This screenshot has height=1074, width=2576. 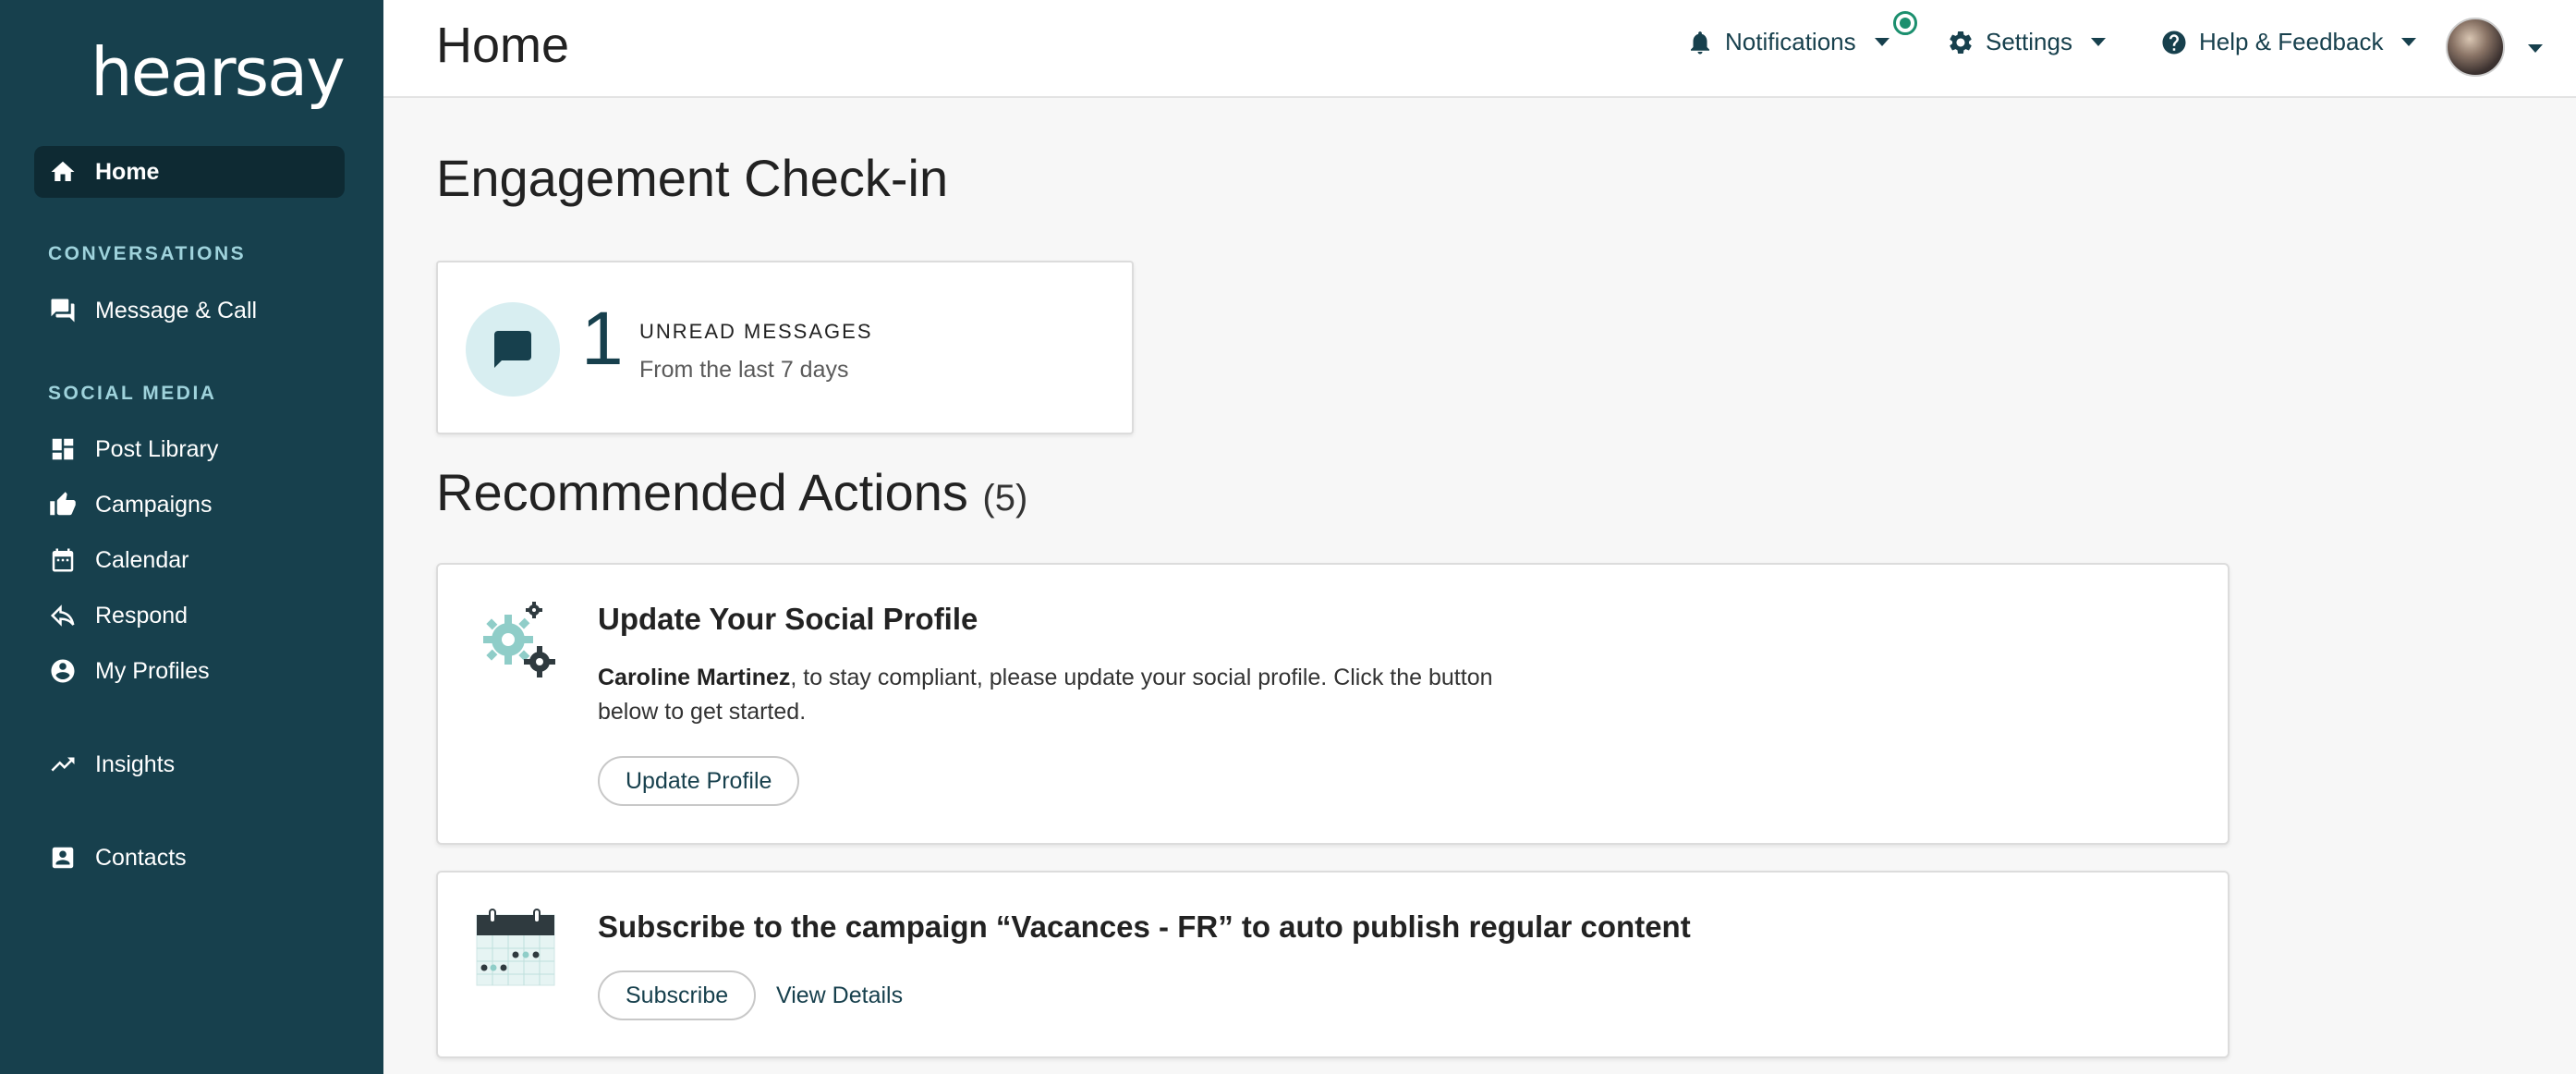 I want to click on settings-menu: Settings, so click(x=2026, y=42).